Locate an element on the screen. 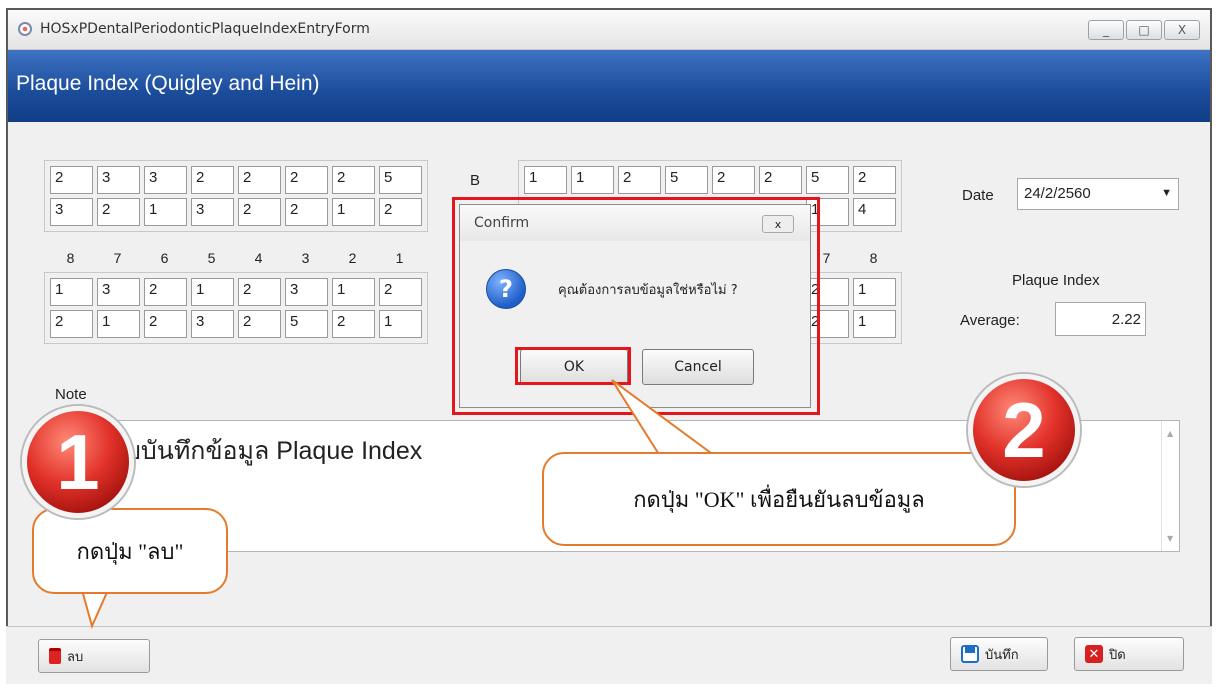 This screenshot has width=1218, height=690. callout-step1: กดปุ่ม "ลบ" is located at coordinates (130, 551).